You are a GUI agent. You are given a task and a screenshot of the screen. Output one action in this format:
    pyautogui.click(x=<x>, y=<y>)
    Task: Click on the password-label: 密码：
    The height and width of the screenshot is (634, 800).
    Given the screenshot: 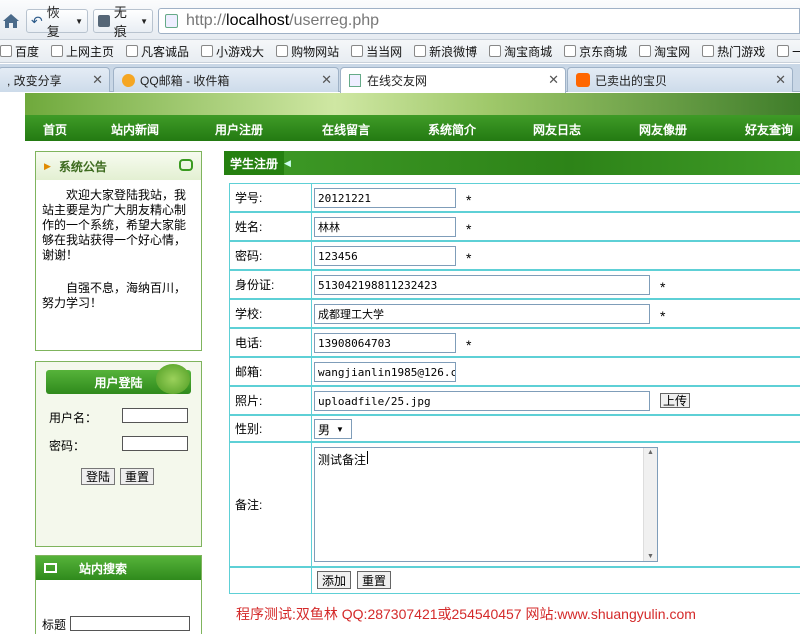 What is the action you would take?
    pyautogui.click(x=67, y=446)
    